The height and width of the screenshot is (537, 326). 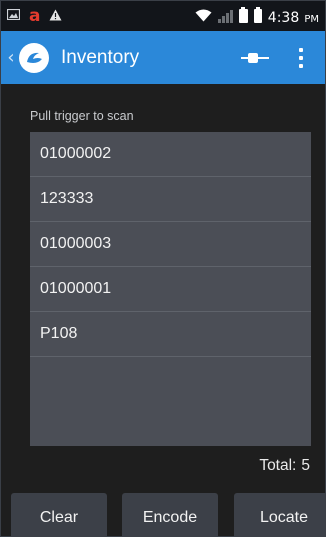 I want to click on scan-hint: Pull trigger to scan, so click(x=82, y=116).